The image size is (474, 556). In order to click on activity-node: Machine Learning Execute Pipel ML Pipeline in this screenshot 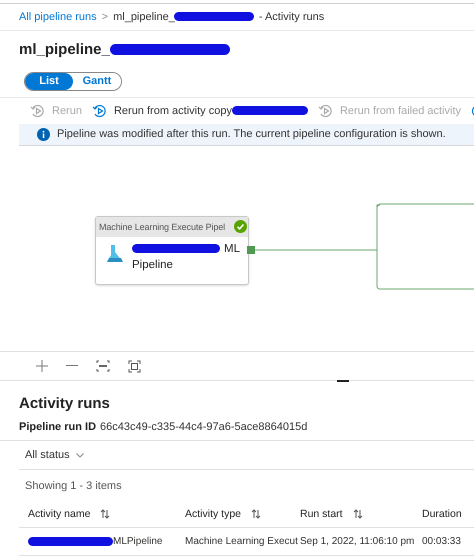, I will do `click(172, 250)`.